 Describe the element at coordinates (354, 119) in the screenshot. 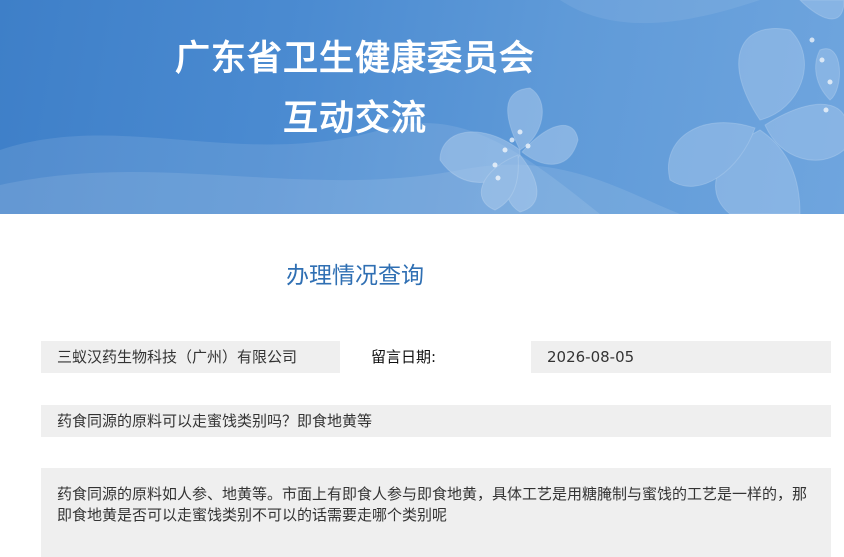

I see `banner-title-section: 互动交流` at that location.